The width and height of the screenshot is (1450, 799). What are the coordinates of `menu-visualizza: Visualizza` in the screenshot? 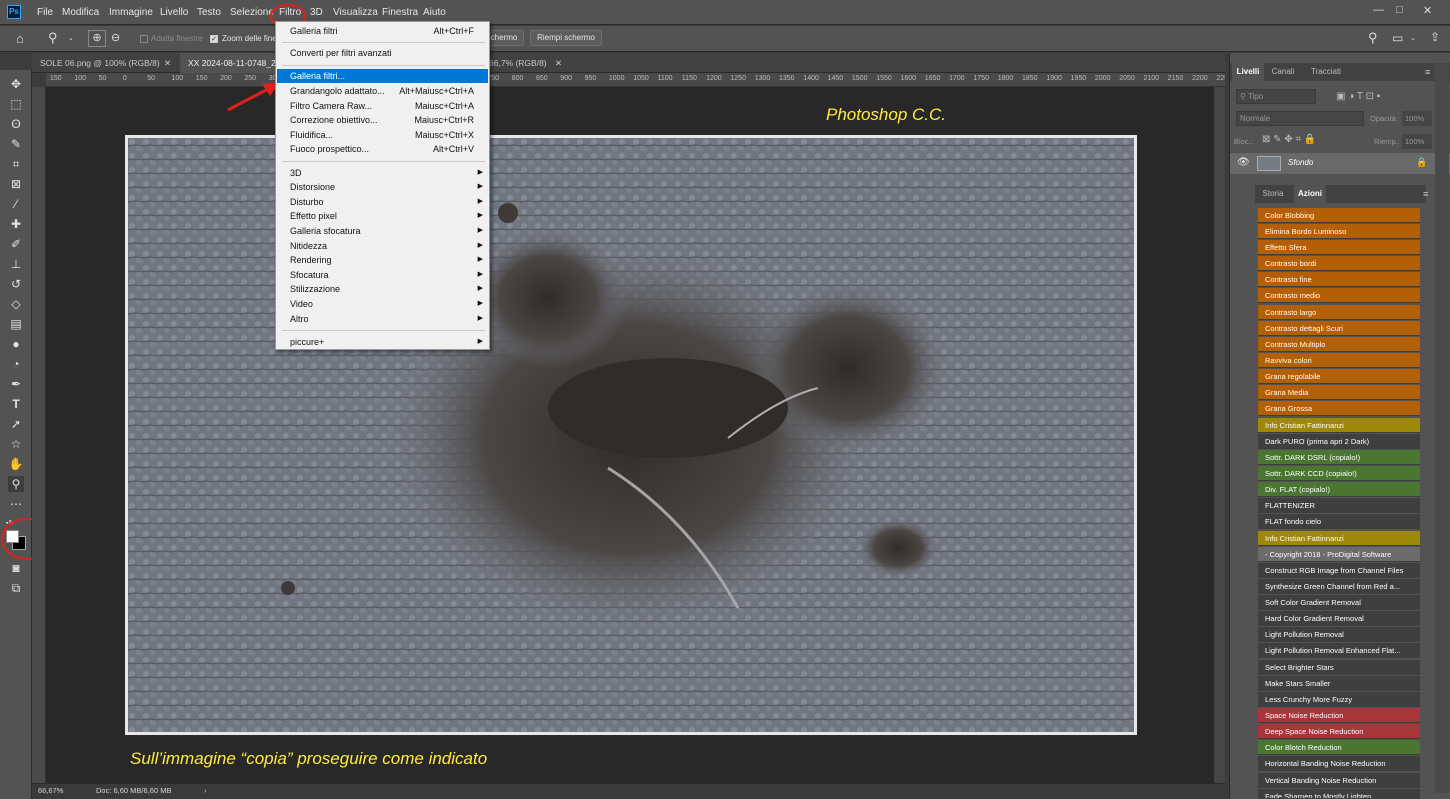 It's located at (355, 12).